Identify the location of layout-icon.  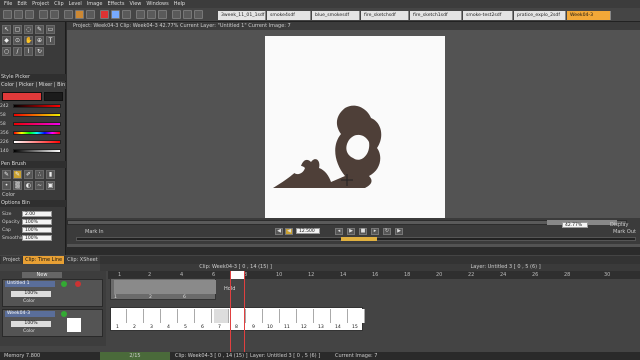
(162, 14).